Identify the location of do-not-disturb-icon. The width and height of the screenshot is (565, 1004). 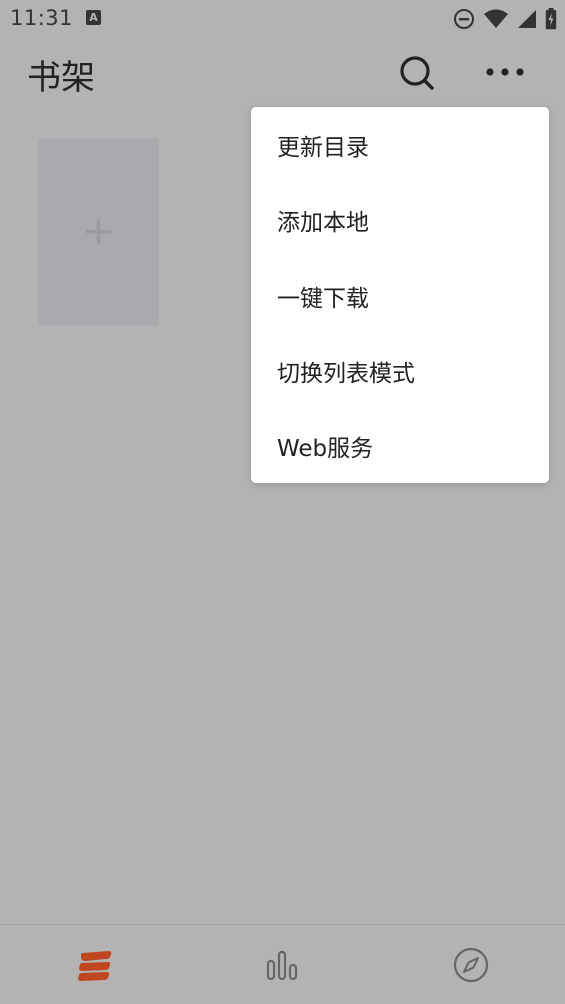
(464, 19).